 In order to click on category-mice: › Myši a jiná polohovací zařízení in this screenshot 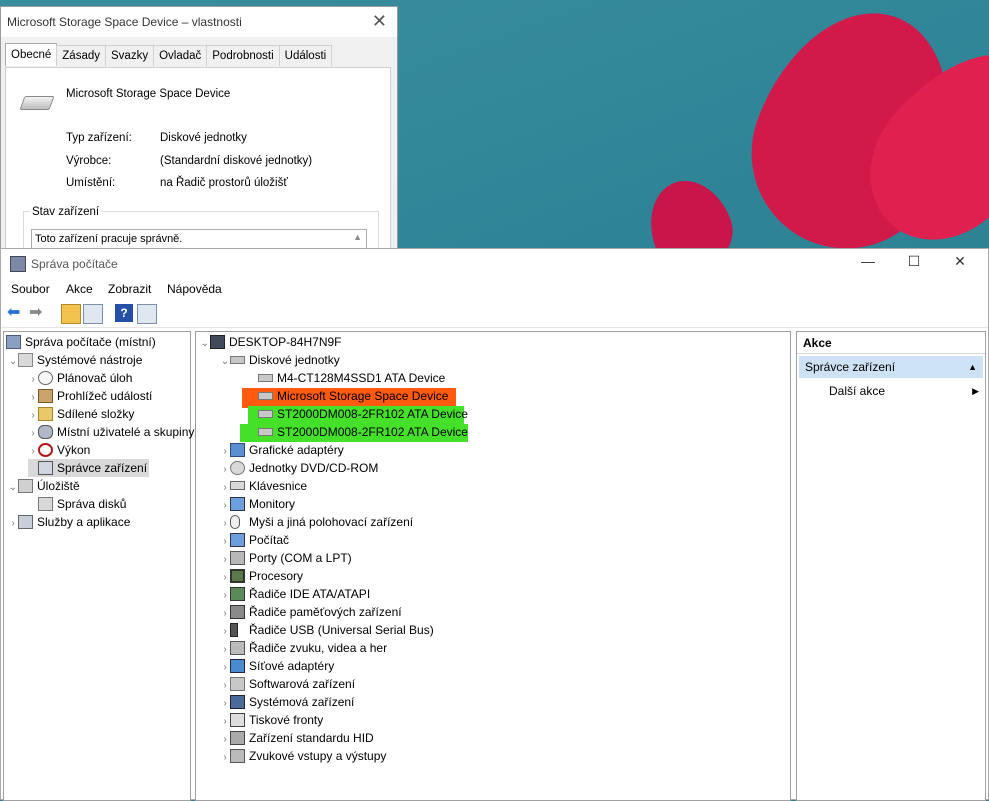, I will do `click(316, 522)`.